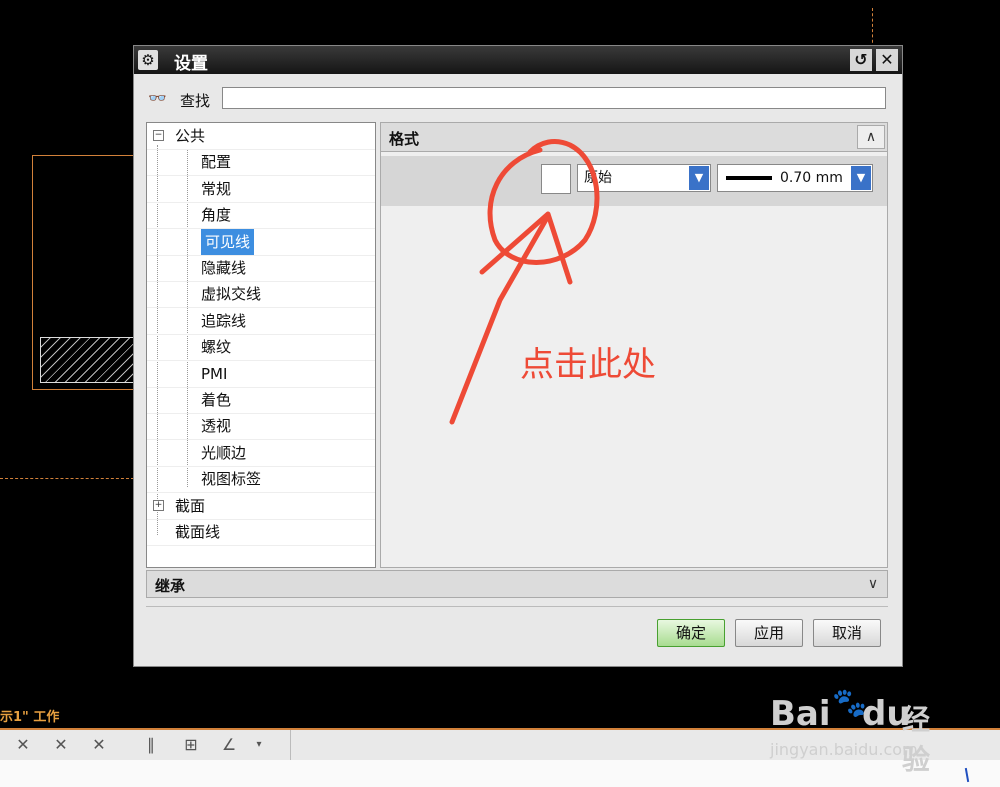 The height and width of the screenshot is (787, 1000). Describe the element at coordinates (916, 739) in the screenshot. I see `watermark-brand-cn: 经验` at that location.